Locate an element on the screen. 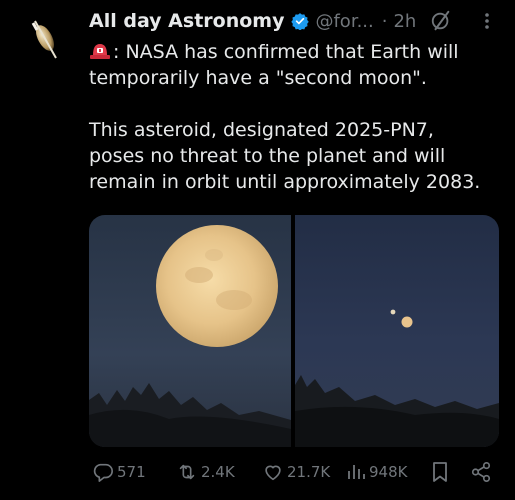 This screenshot has height=500, width=515. repost-icon is located at coordinates (187, 472).